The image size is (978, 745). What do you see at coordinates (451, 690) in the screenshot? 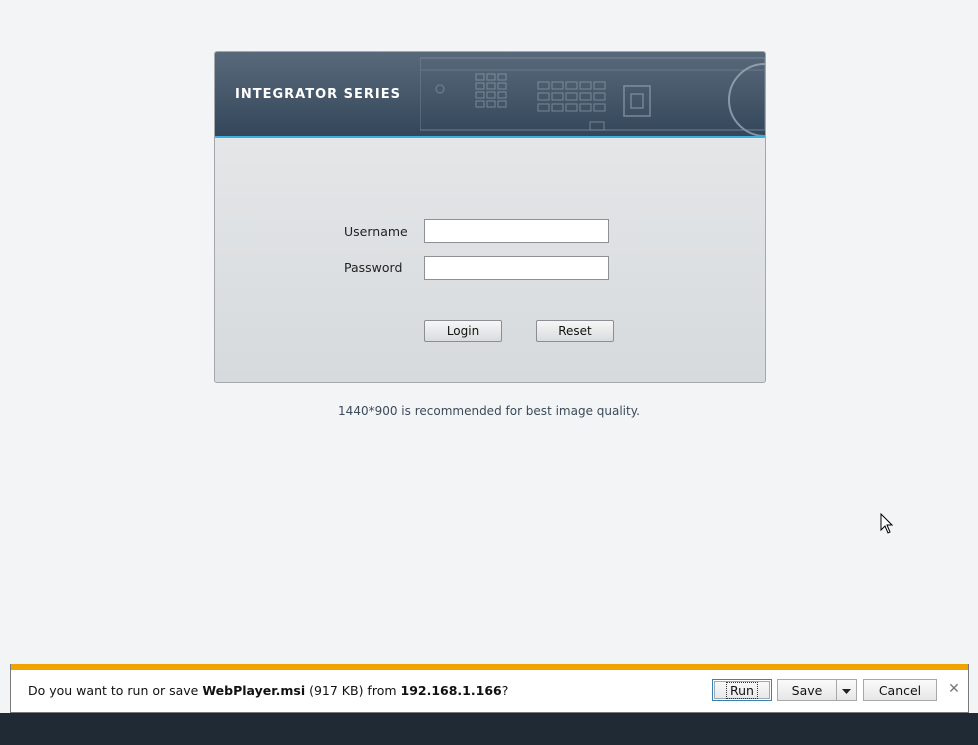
I see `download-host: 192.168.1.166` at bounding box center [451, 690].